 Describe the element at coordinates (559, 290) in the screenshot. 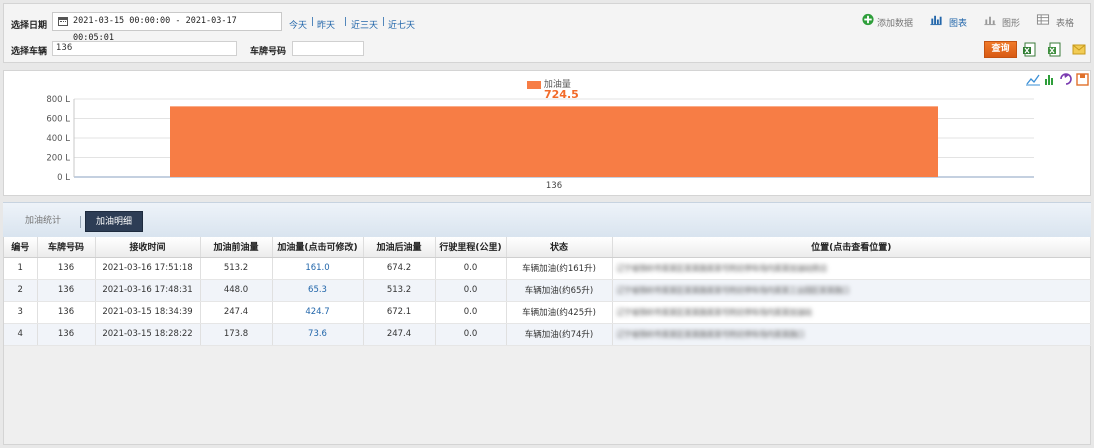

I see `cell-status: 车辆加油(约65升)` at that location.